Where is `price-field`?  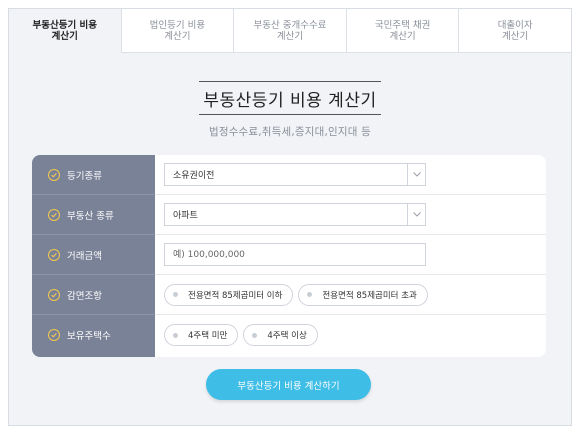
price-field is located at coordinates (350, 255).